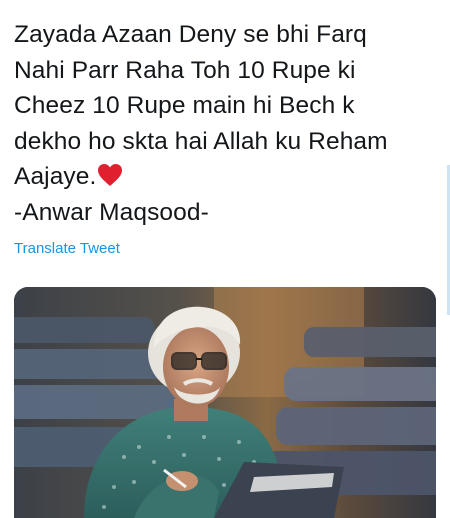  Describe the element at coordinates (111, 212) in the screenshot. I see `tweet-line-6: -Anwar Maqsood-` at that location.